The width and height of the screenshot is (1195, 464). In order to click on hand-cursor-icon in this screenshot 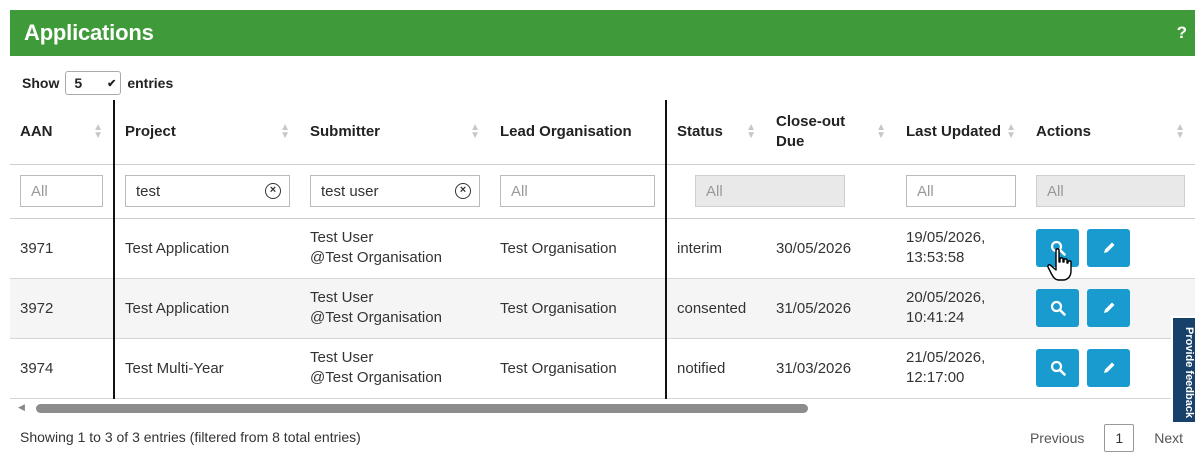, I will do `click(1059, 264)`.